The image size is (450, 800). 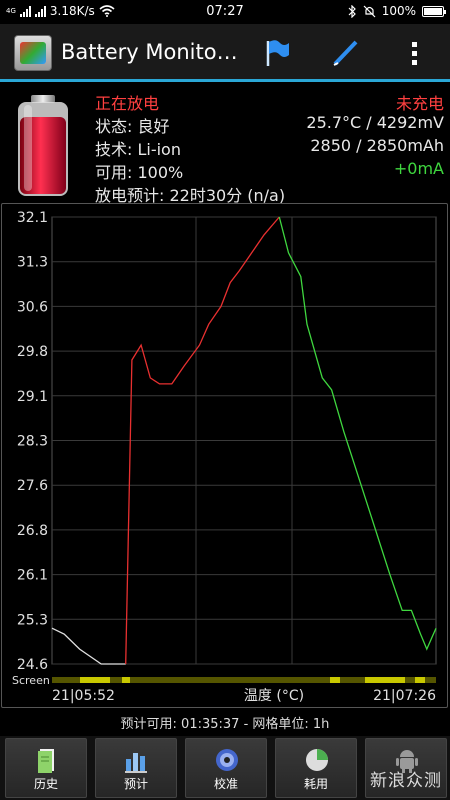 I want to click on x-axis-label: 温度 (°C), so click(x=274, y=696).